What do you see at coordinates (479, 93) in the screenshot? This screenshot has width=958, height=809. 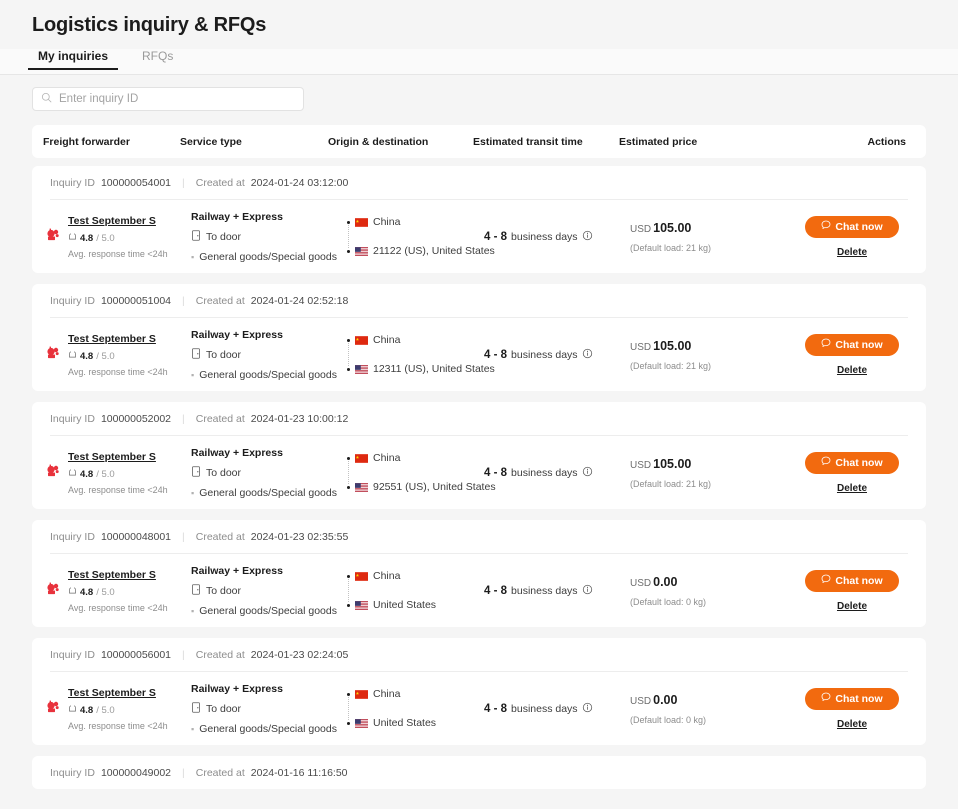 I see `search-area` at bounding box center [479, 93].